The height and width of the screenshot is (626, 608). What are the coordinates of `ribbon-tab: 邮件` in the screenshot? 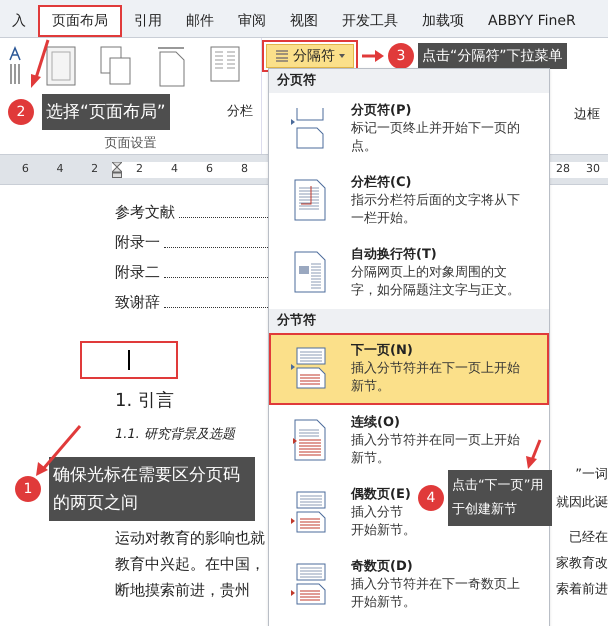 It's located at (200, 21).